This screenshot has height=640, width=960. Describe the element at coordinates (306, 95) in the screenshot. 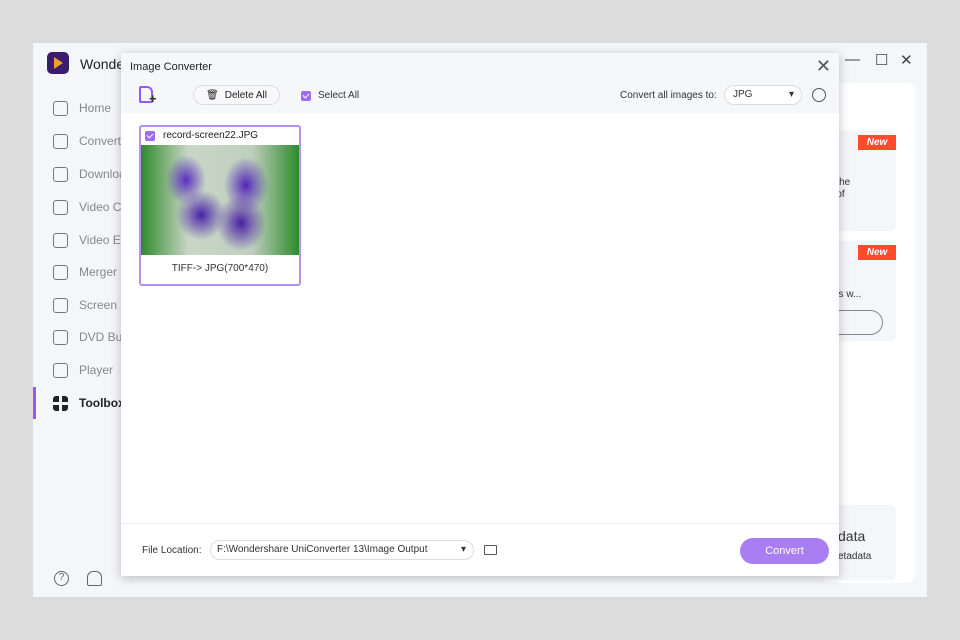

I see `checkbox-icon` at that location.